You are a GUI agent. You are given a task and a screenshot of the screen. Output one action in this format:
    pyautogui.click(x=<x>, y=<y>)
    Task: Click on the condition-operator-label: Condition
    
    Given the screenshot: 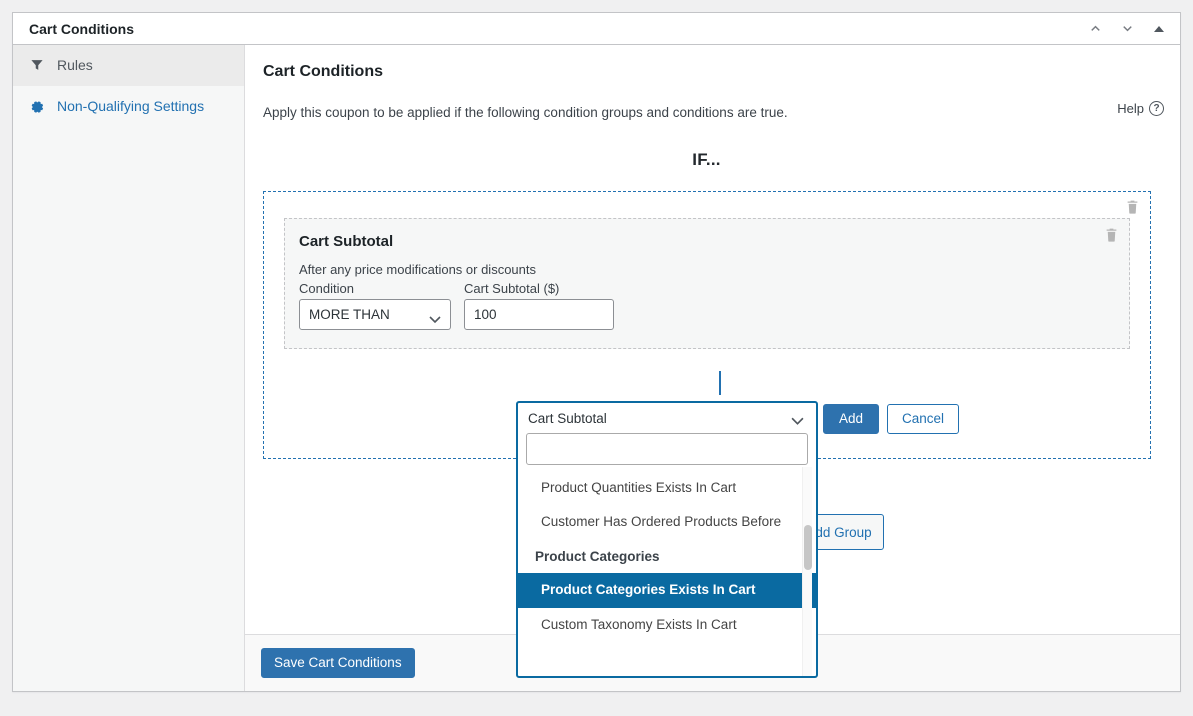 What is the action you would take?
    pyautogui.click(x=326, y=288)
    